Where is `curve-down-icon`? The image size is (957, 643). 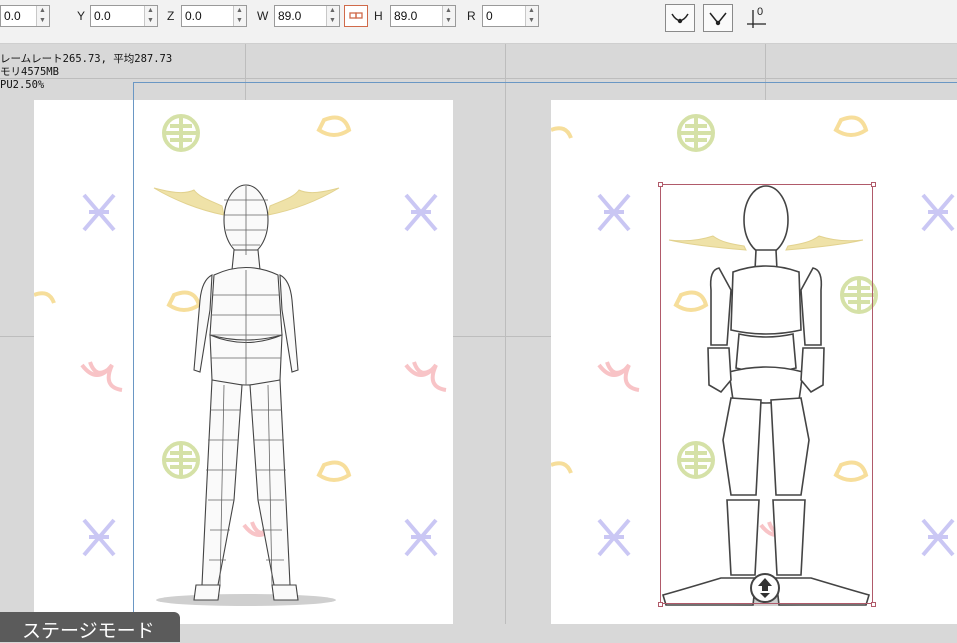
curve-down-icon is located at coordinates (680, 18).